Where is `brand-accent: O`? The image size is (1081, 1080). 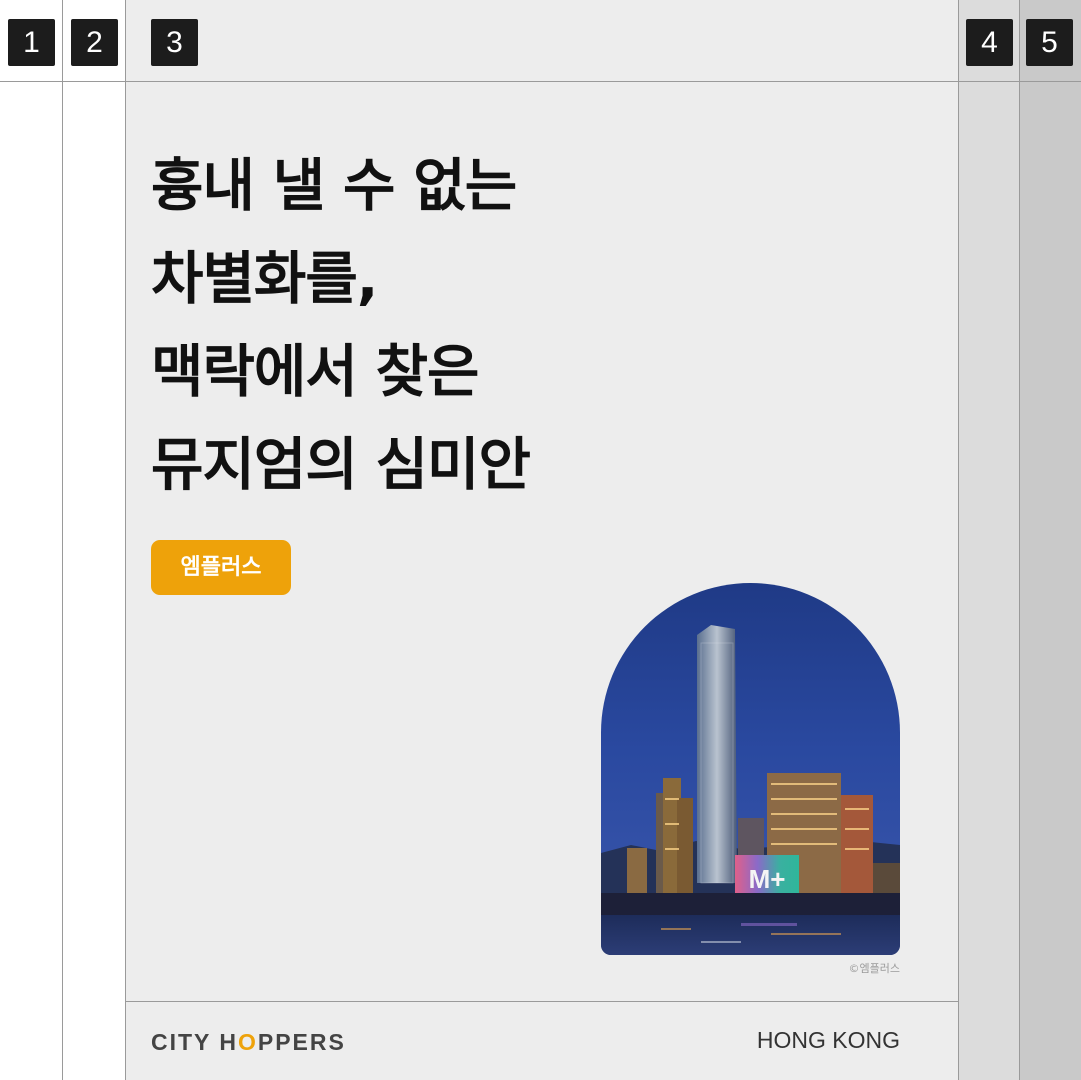 brand-accent: O is located at coordinates (247, 1042).